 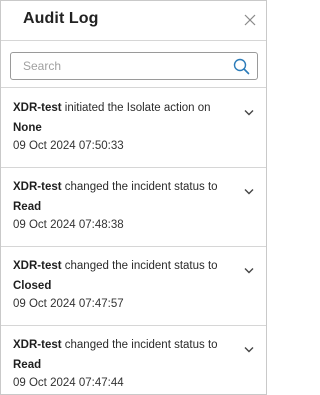 I want to click on panel-header: Audit Log, so click(x=133, y=21).